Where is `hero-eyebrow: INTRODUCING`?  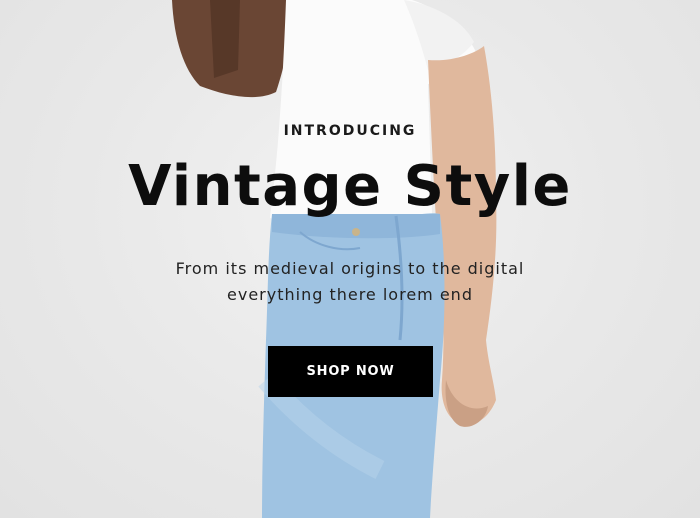
hero-eyebrow: INTRODUCING is located at coordinates (350, 131).